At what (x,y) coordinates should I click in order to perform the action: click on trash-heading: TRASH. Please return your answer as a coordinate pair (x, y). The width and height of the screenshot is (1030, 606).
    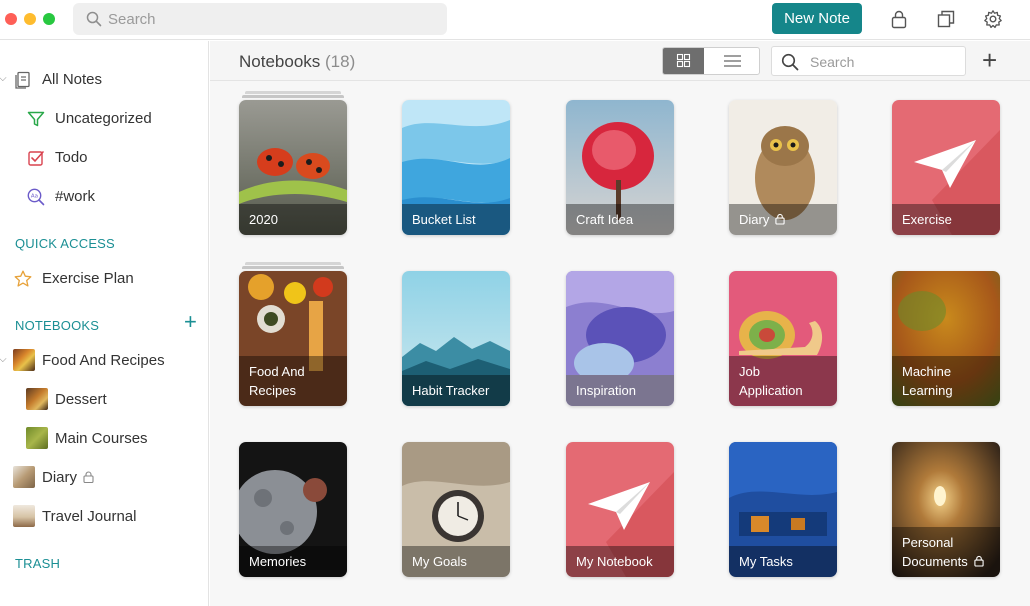
    Looking at the image, I should click on (37, 563).